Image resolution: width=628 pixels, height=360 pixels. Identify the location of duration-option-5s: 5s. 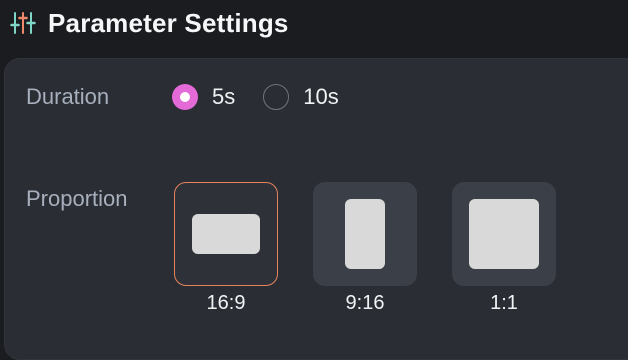
(203, 97).